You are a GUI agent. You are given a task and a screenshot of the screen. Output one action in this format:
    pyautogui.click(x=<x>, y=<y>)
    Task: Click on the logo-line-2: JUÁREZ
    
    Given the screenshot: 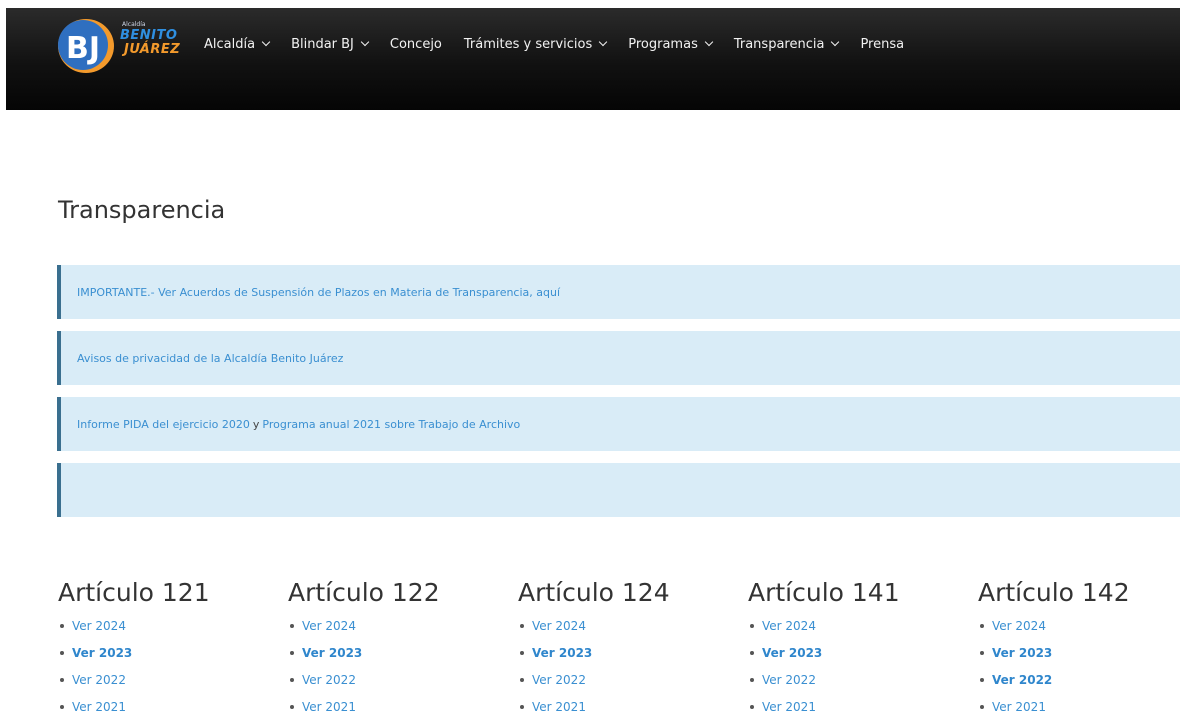 What is the action you would take?
    pyautogui.click(x=152, y=49)
    